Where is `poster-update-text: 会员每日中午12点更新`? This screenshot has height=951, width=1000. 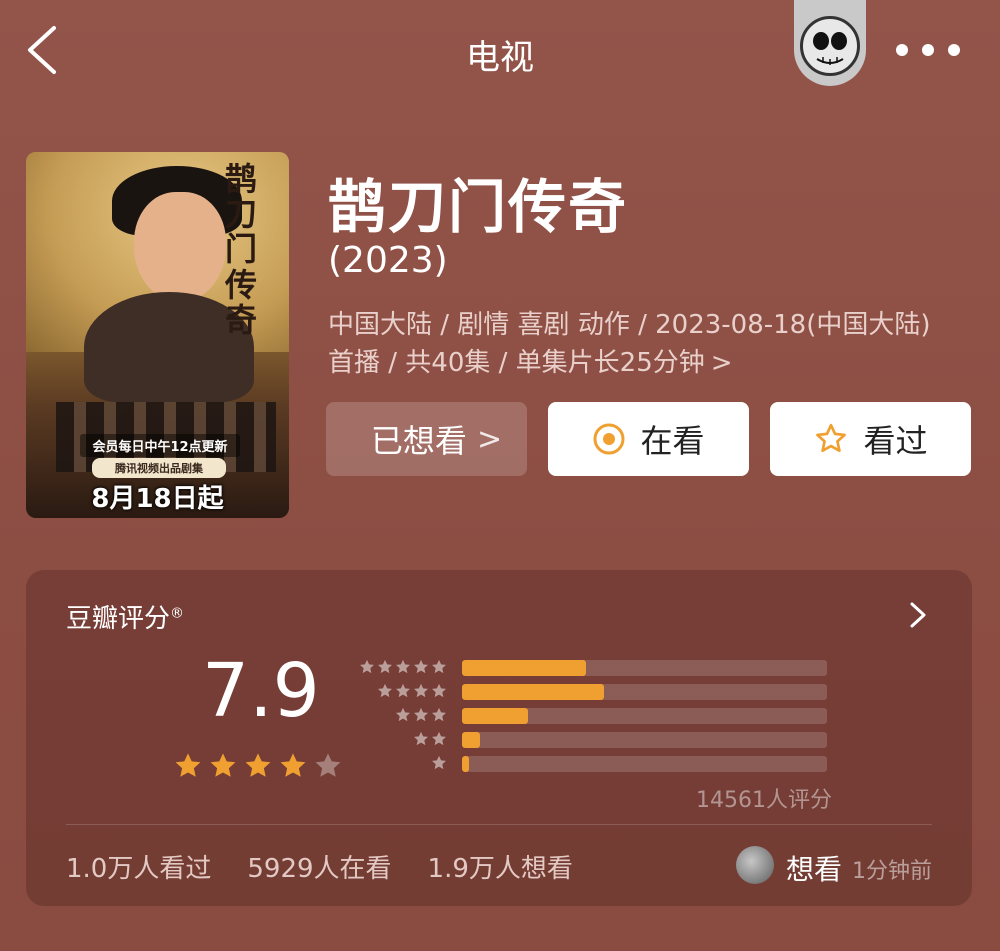
poster-update-text: 会员每日中午12点更新 is located at coordinates (160, 445).